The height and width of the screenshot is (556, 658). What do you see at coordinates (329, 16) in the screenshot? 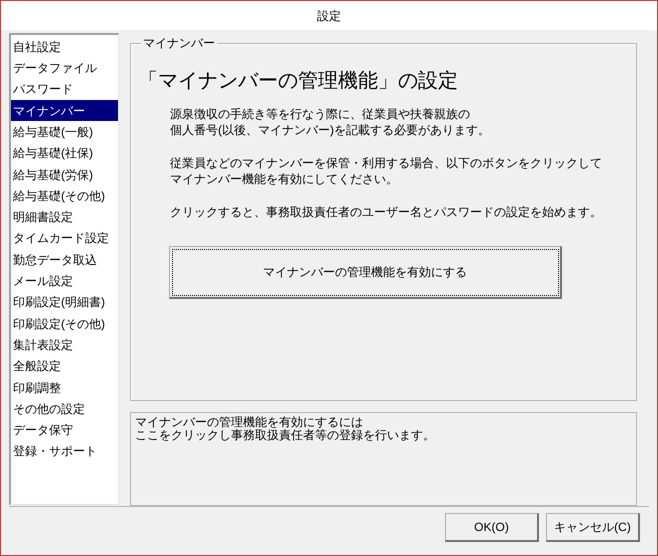
I see `window-title: 設定` at bounding box center [329, 16].